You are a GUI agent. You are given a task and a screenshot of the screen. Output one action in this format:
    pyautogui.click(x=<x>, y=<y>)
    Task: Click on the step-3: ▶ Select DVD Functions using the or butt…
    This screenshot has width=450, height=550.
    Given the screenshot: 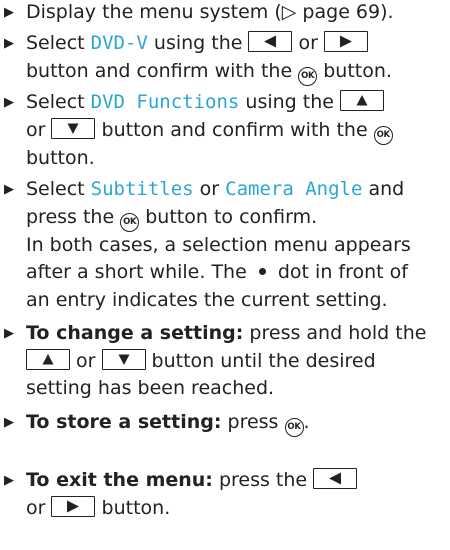 What is the action you would take?
    pyautogui.click(x=224, y=130)
    